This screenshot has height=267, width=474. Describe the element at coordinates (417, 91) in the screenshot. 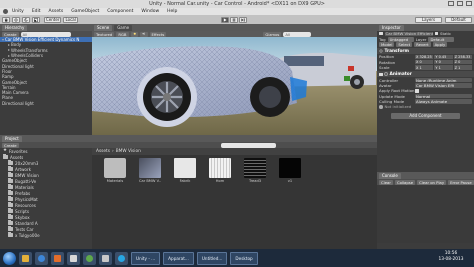

I see `apply-root-motion-checkbox` at that location.